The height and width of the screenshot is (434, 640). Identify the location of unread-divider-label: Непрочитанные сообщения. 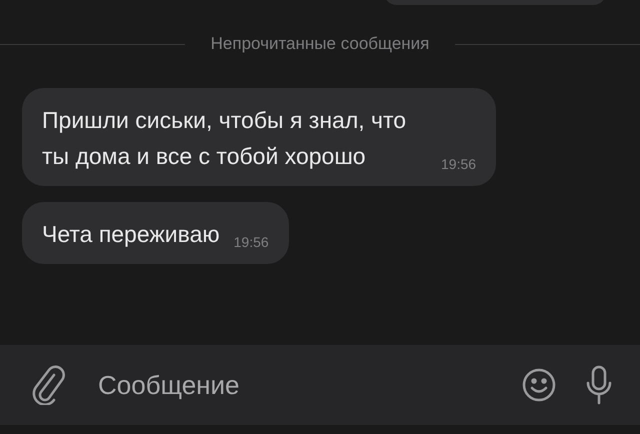
(320, 44).